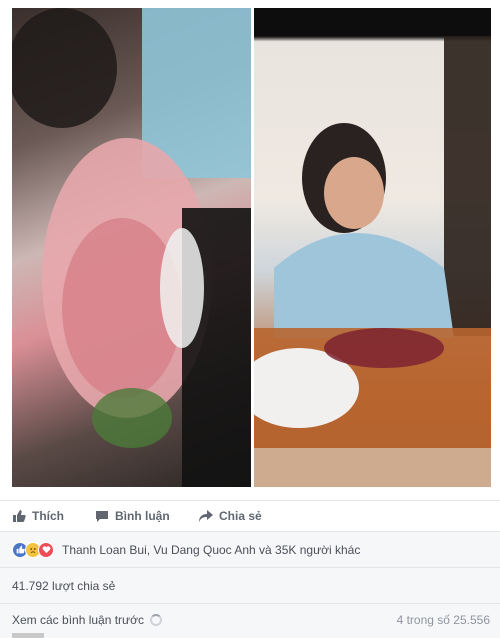  I want to click on comment-button: Bình luận, so click(132, 516).